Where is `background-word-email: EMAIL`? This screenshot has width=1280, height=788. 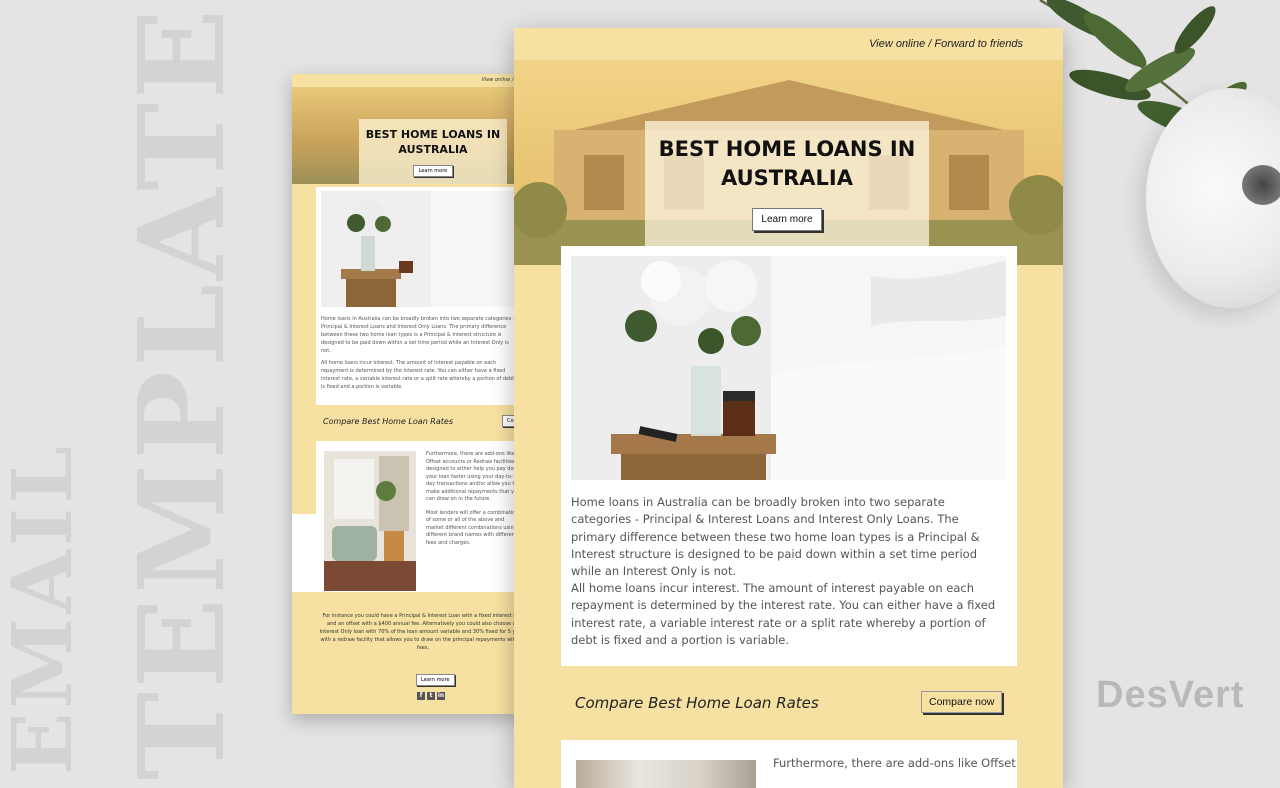
background-word-email: EMAIL is located at coordinates (45, 608).